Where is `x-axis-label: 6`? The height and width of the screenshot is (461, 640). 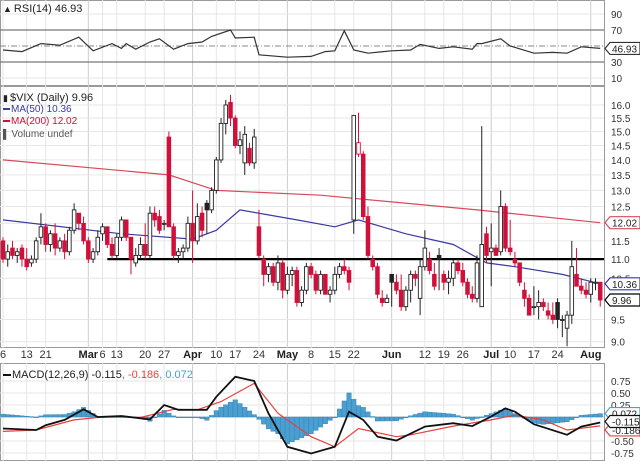
x-axis-label: 6 is located at coordinates (102, 355).